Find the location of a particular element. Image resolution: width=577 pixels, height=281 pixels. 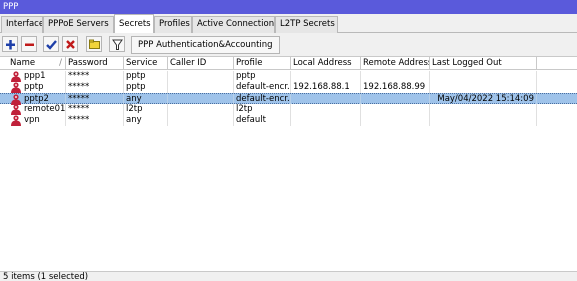

status-bar: 5 items (1 selected) is located at coordinates (288, 276).